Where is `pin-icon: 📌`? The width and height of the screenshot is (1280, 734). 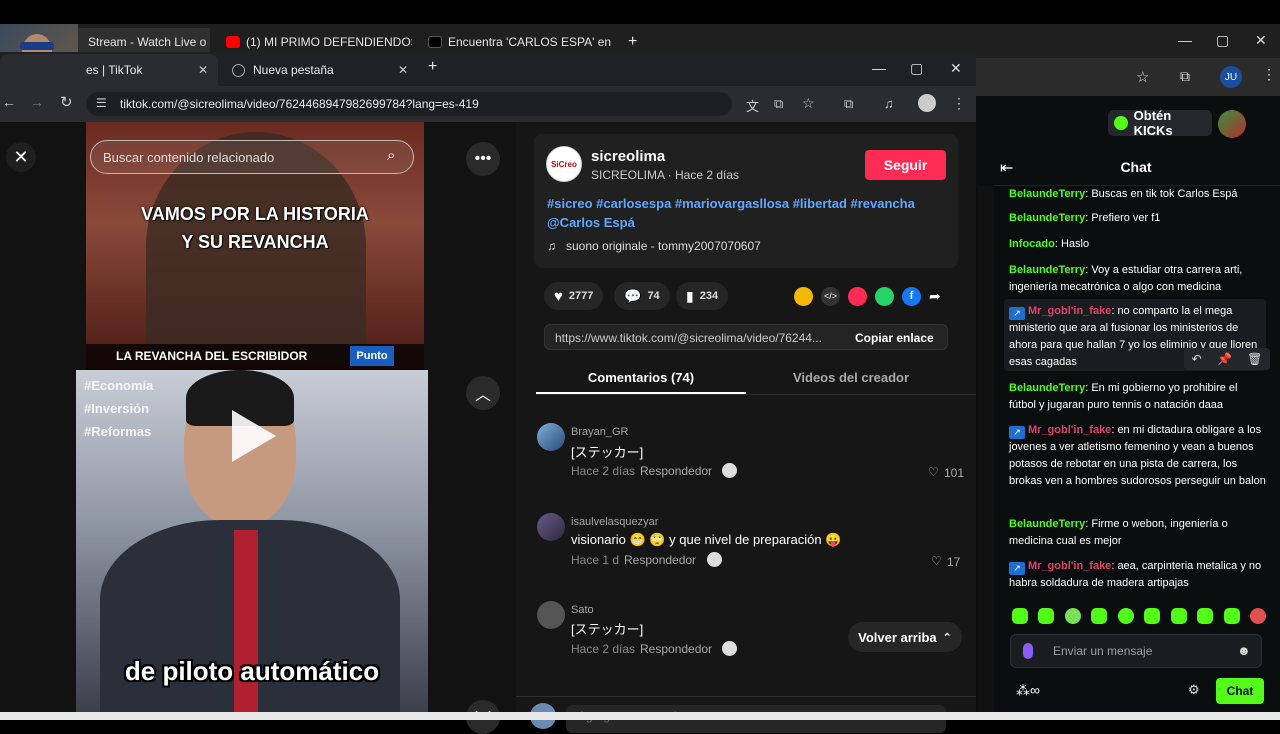
pin-icon: 📌 is located at coordinates (1224, 359).